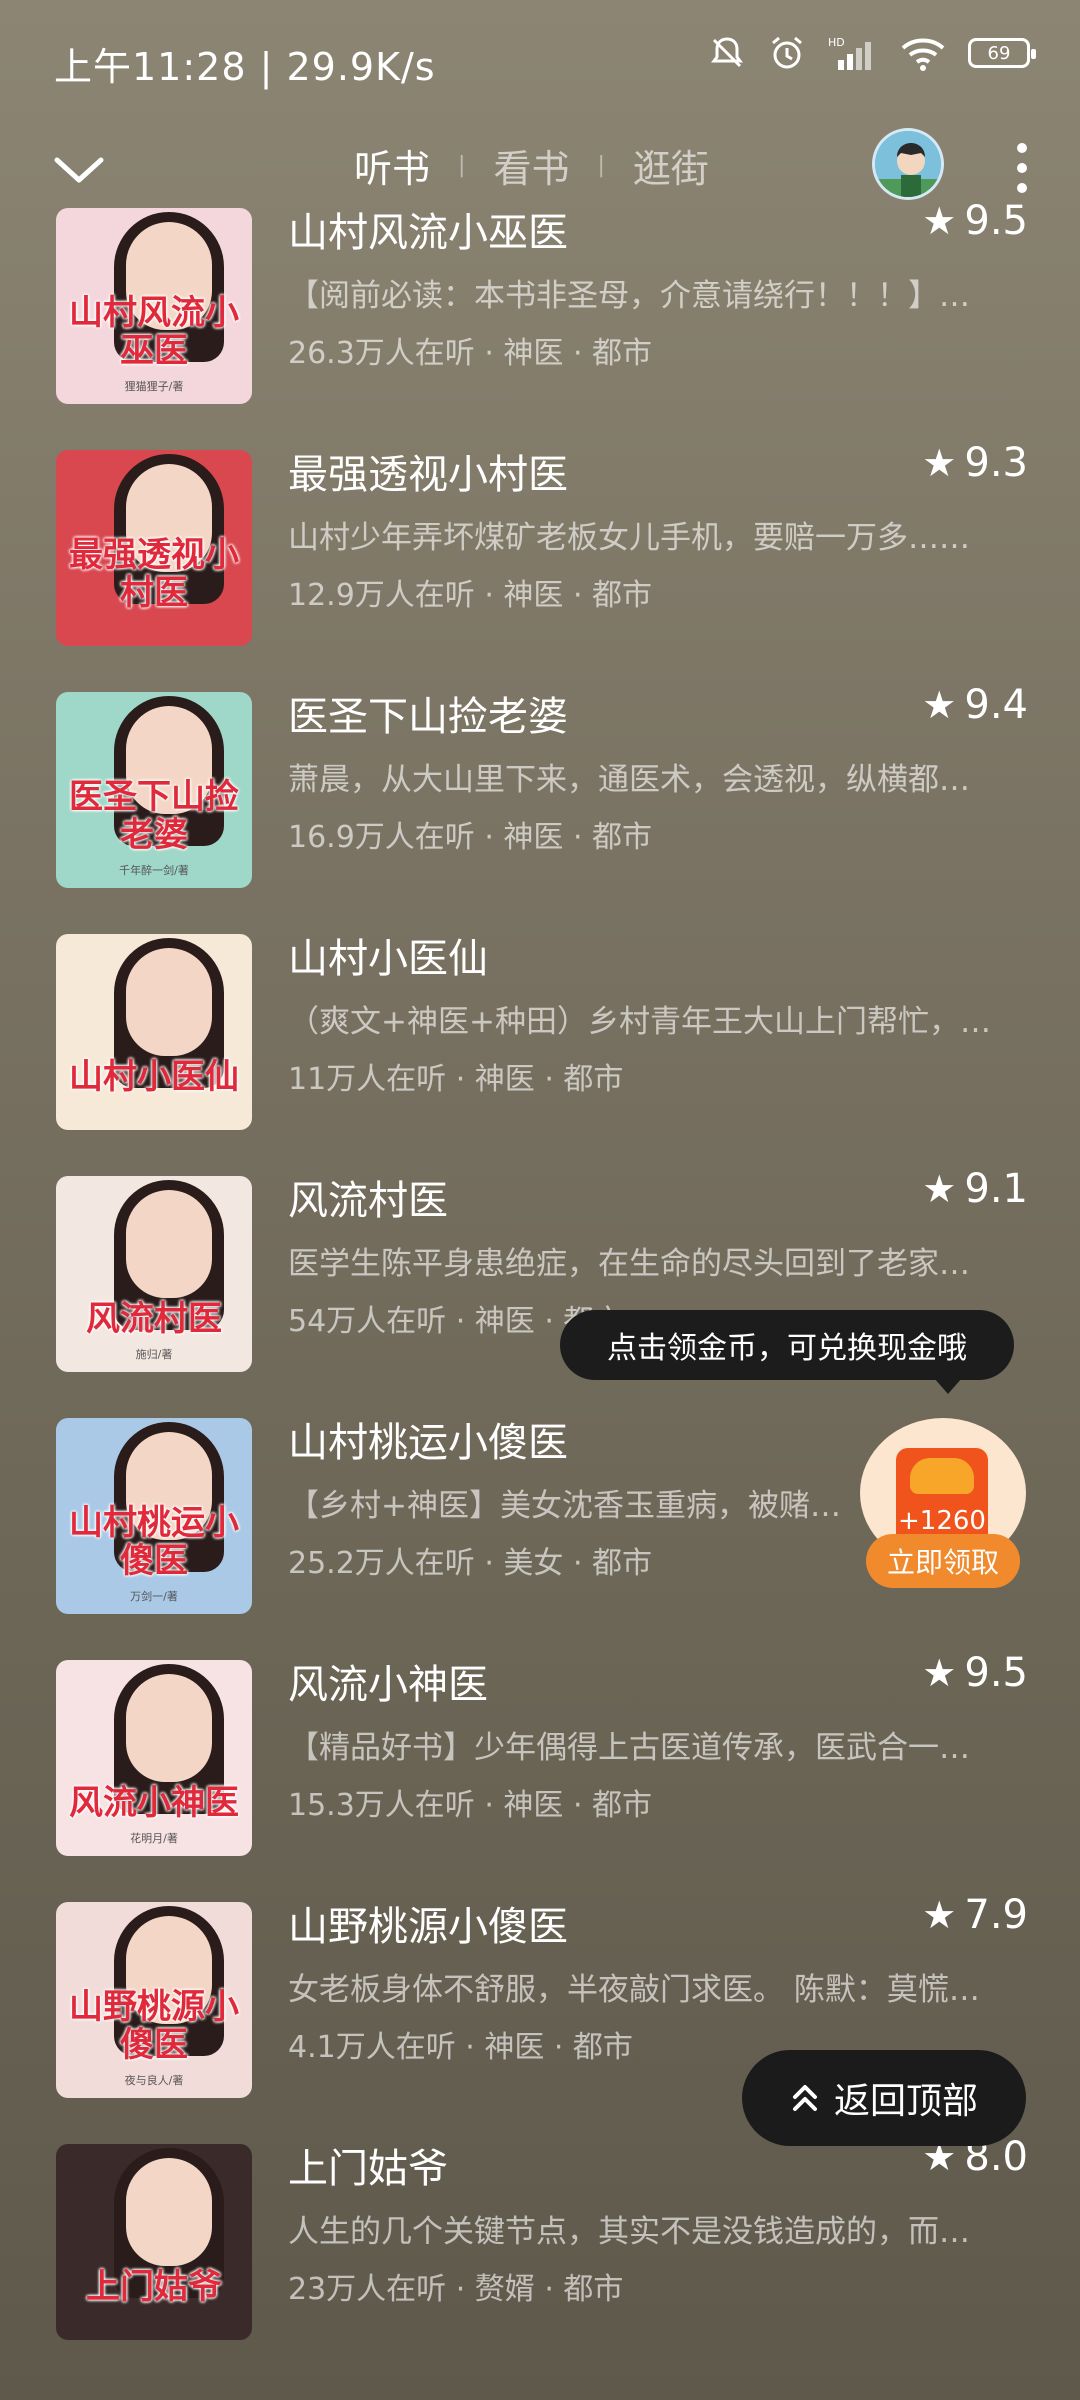 The width and height of the screenshot is (1080, 2400). I want to click on book-rating: ★ 7.9, so click(975, 1915).